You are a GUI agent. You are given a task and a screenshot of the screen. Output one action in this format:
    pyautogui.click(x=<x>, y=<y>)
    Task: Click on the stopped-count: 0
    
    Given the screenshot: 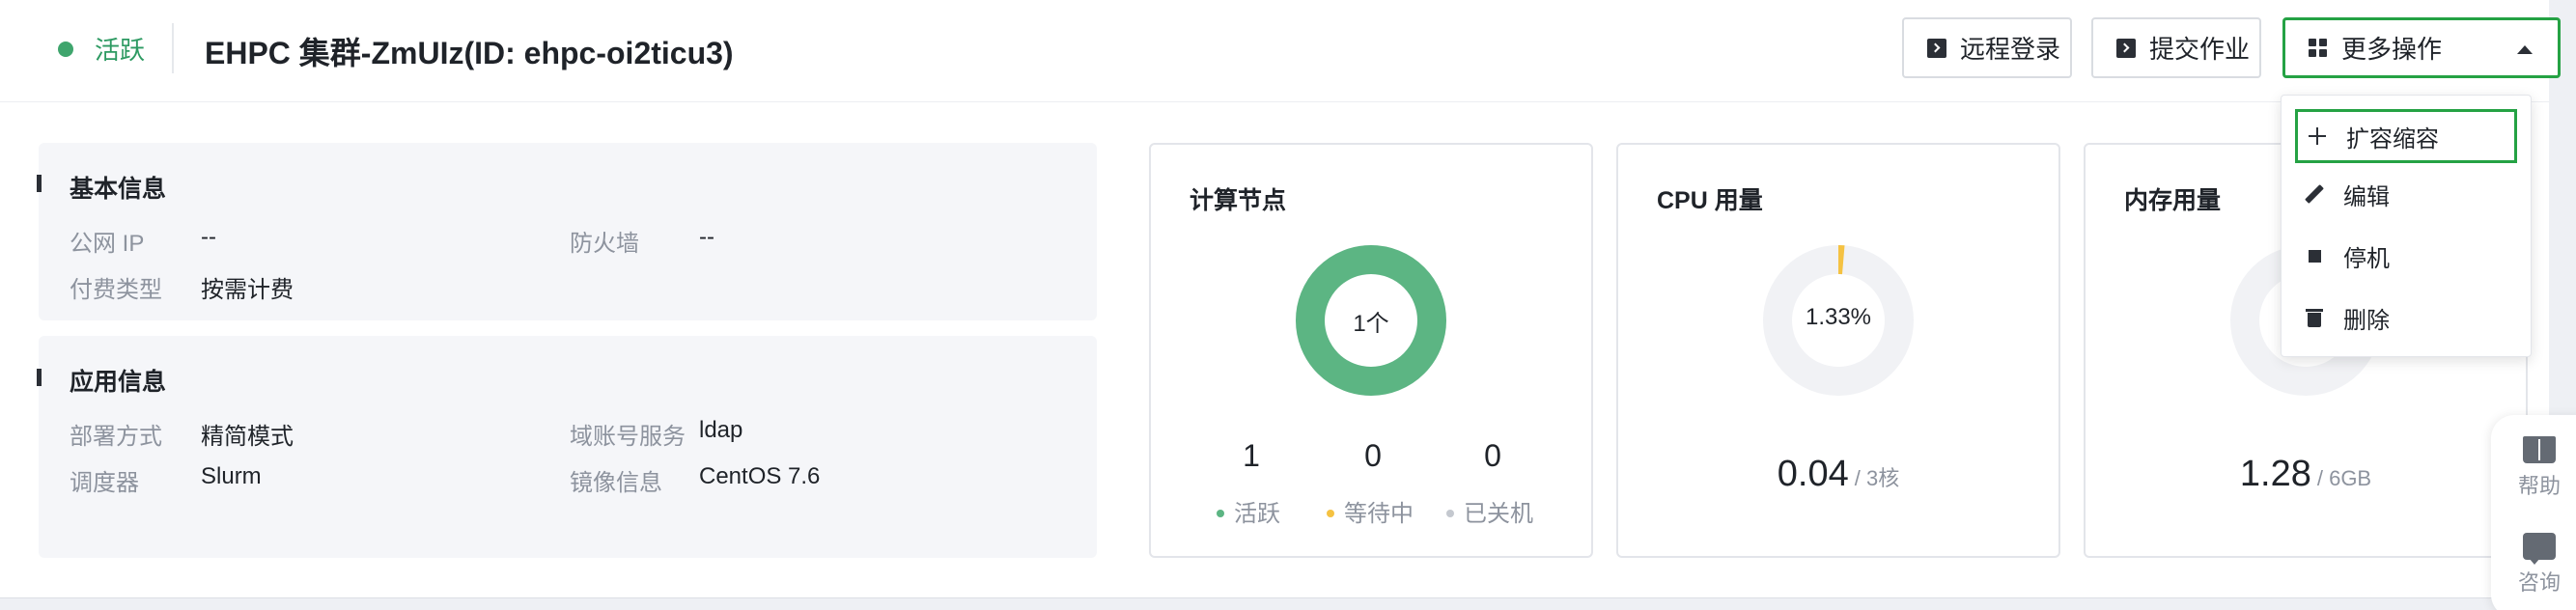 What is the action you would take?
    pyautogui.click(x=1493, y=455)
    